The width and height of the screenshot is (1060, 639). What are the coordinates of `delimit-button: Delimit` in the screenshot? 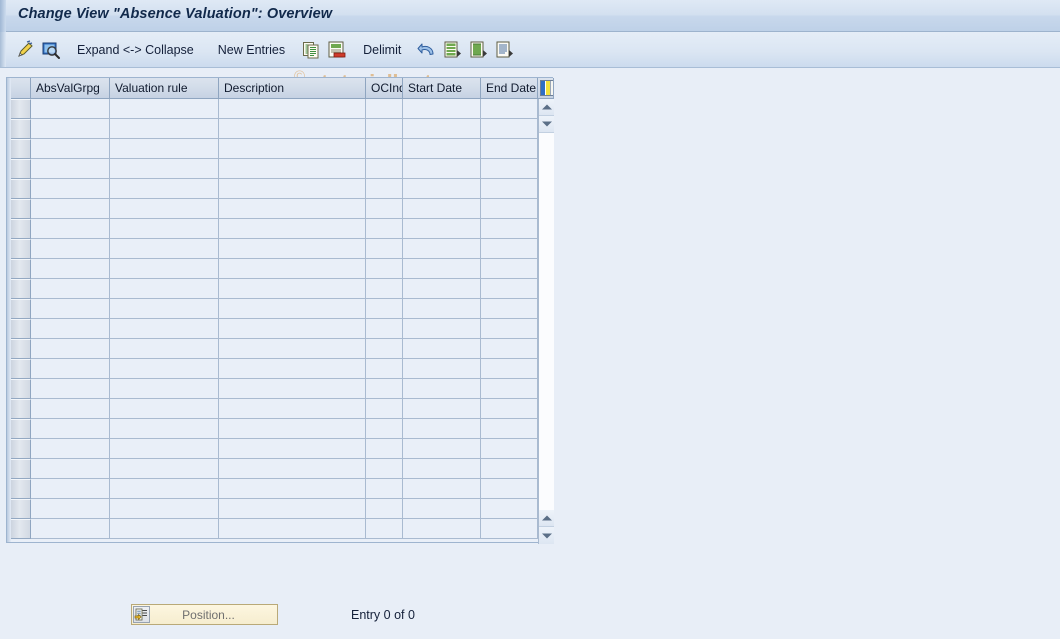 It's located at (382, 50).